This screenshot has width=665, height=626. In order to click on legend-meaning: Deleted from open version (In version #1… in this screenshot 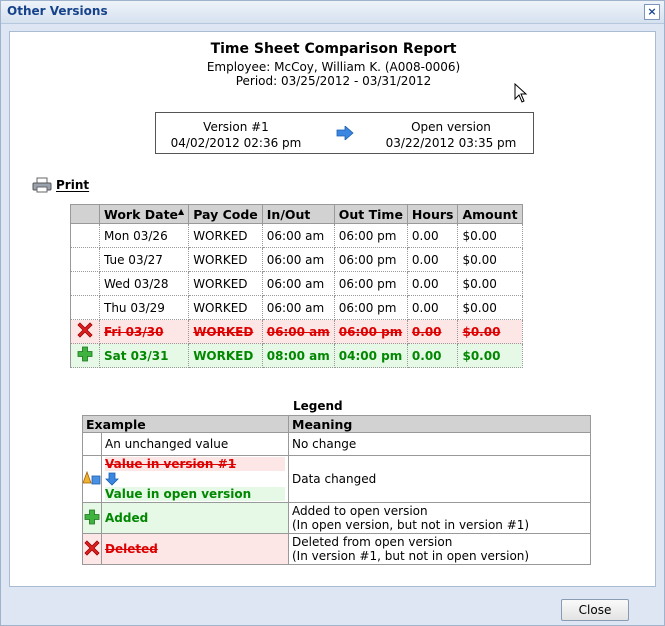, I will do `click(439, 549)`.